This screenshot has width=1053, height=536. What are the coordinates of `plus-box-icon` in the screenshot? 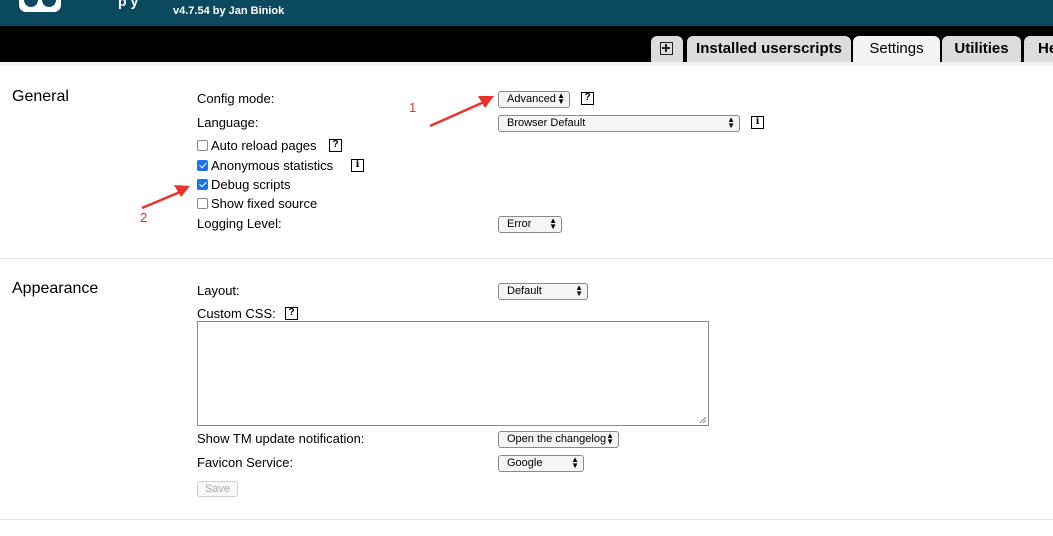 It's located at (666, 48).